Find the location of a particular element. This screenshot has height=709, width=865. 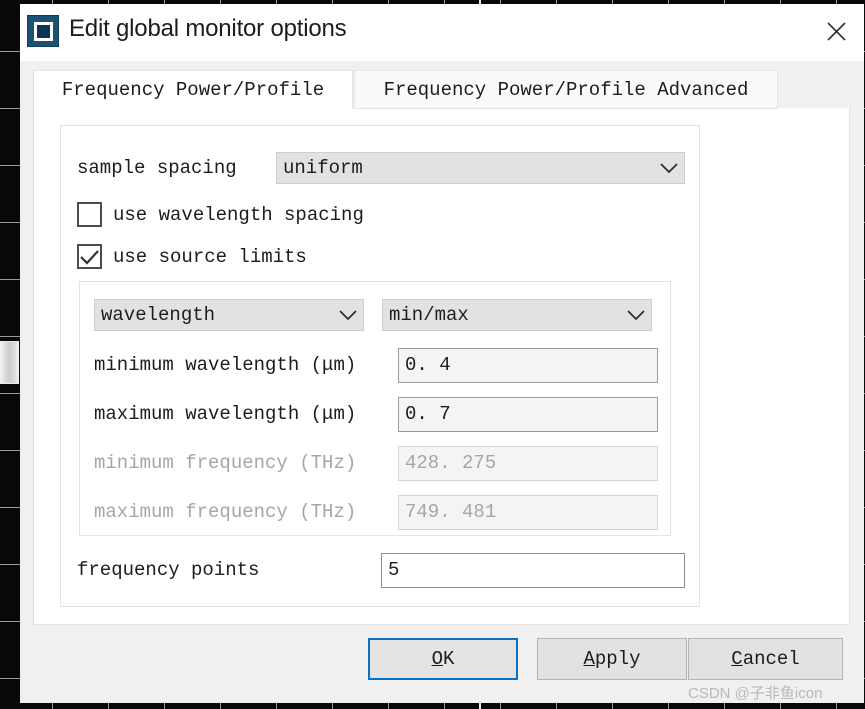

sample-spacing-row: sample spacing uniform is located at coordinates (381, 168).